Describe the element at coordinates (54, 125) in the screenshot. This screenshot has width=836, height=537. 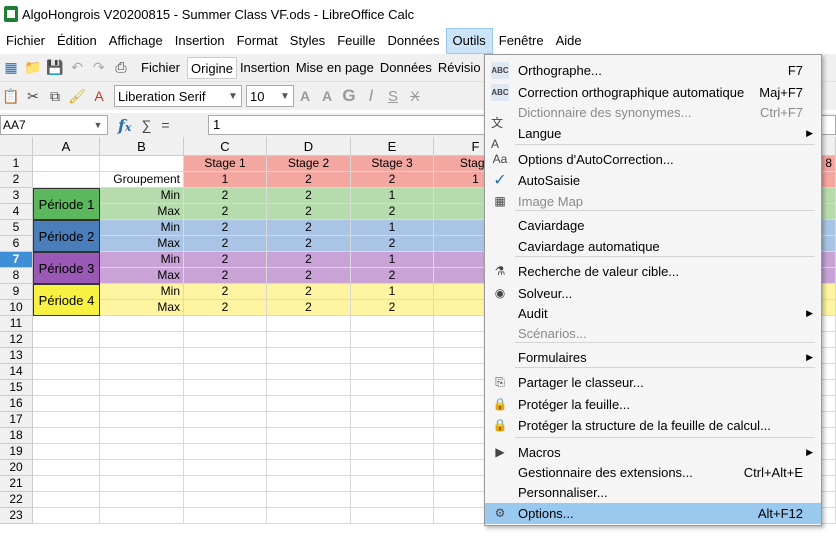
I see `name-box: AA7 ▼` at that location.